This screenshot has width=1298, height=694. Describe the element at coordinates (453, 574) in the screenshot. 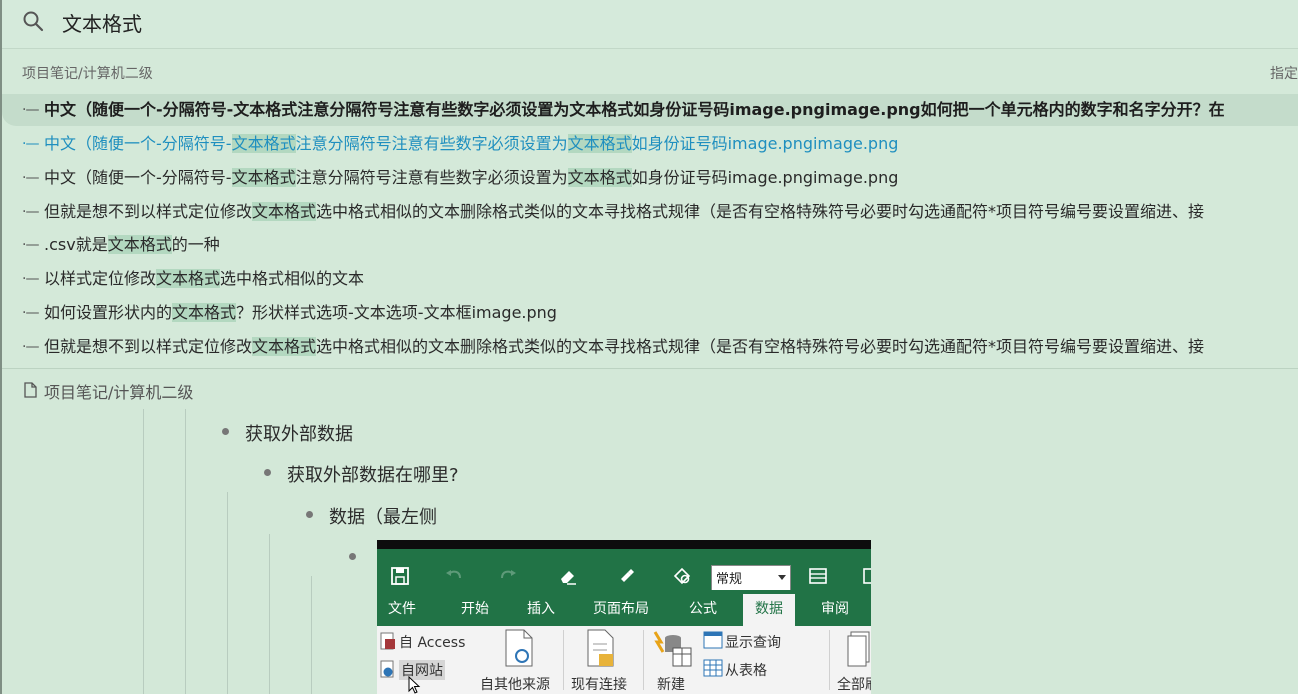

I see `undo-icon` at that location.